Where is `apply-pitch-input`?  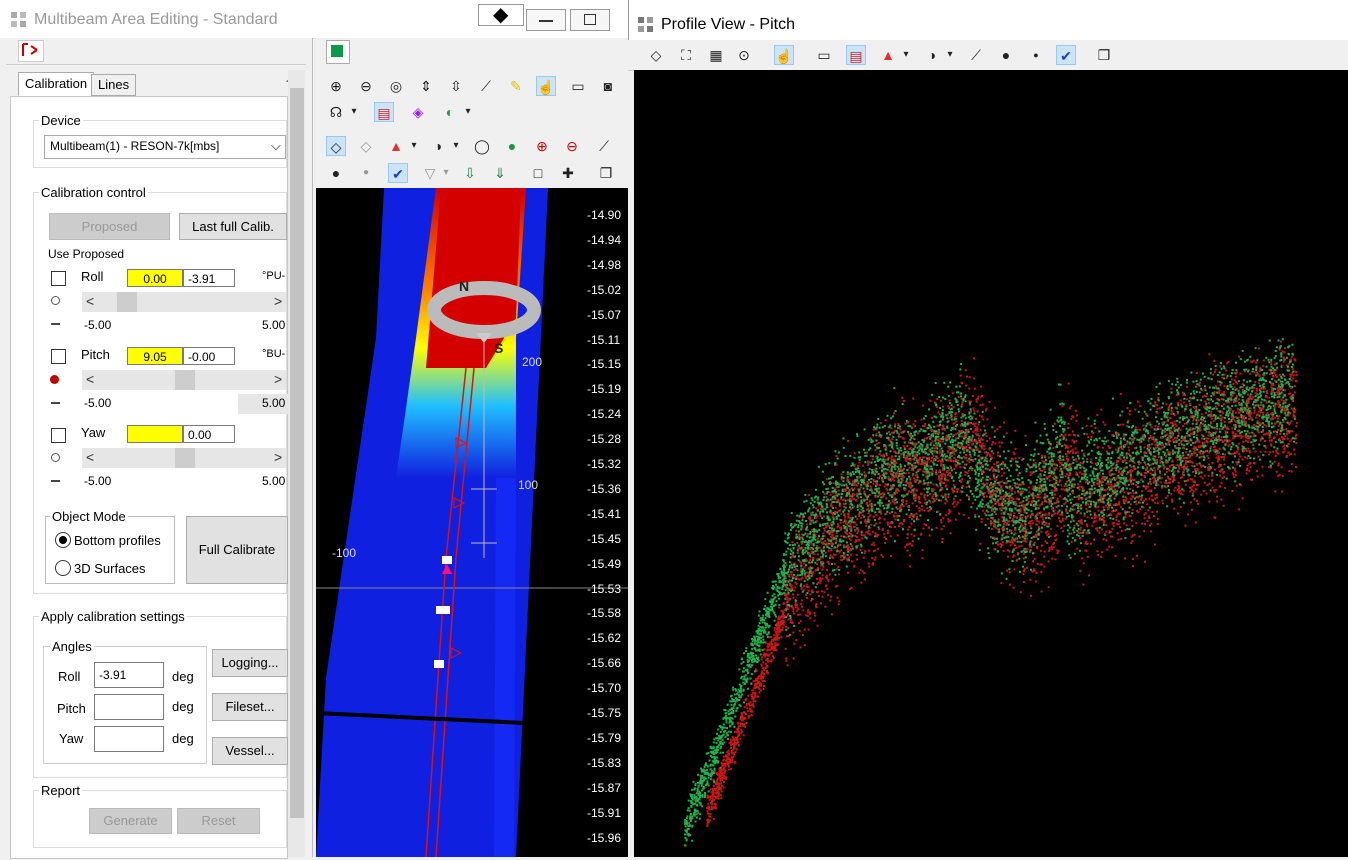 apply-pitch-input is located at coordinates (129, 707).